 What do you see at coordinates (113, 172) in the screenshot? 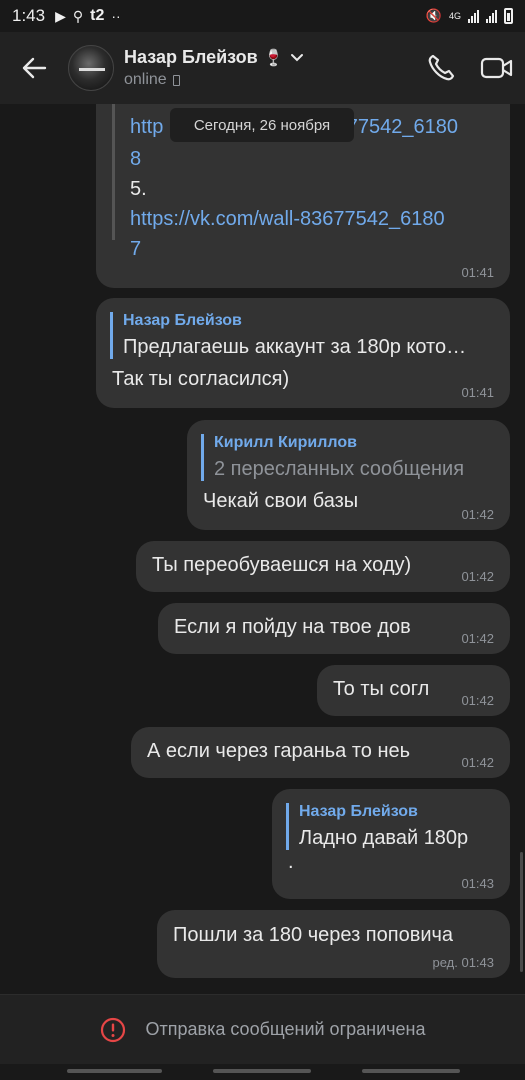
I see `forward-line` at bounding box center [113, 172].